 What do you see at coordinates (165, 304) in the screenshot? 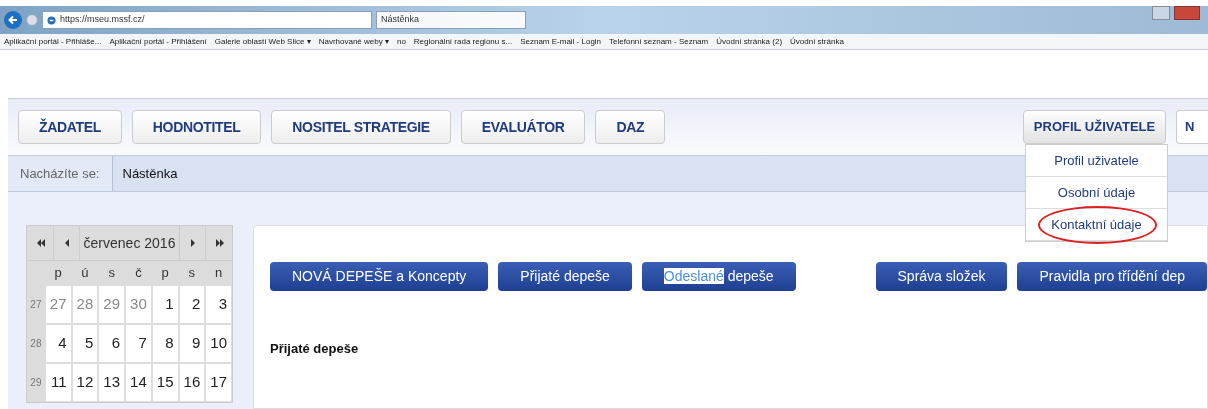
I see `calendar-day: 1` at bounding box center [165, 304].